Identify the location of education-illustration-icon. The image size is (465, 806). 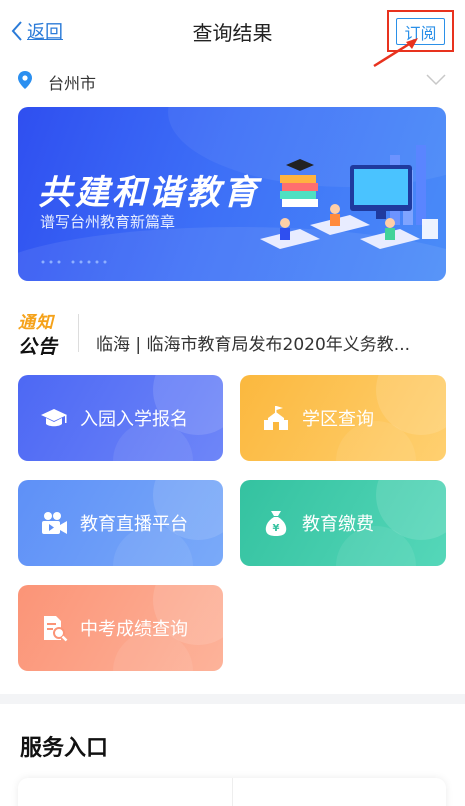
(349, 197).